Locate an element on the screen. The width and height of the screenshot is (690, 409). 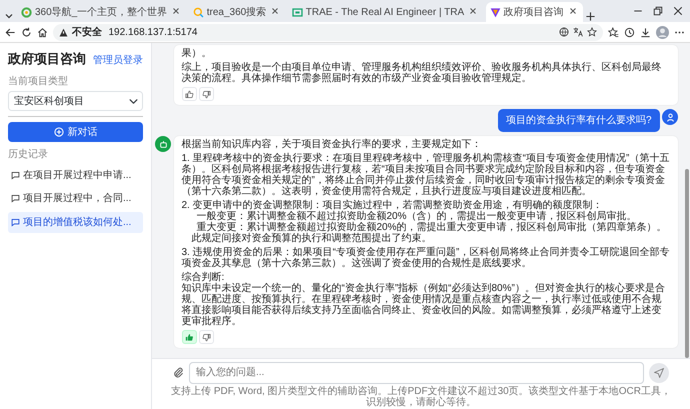
address-bar: 不安全 192.168.137.1:5174 is located at coordinates (328, 32).